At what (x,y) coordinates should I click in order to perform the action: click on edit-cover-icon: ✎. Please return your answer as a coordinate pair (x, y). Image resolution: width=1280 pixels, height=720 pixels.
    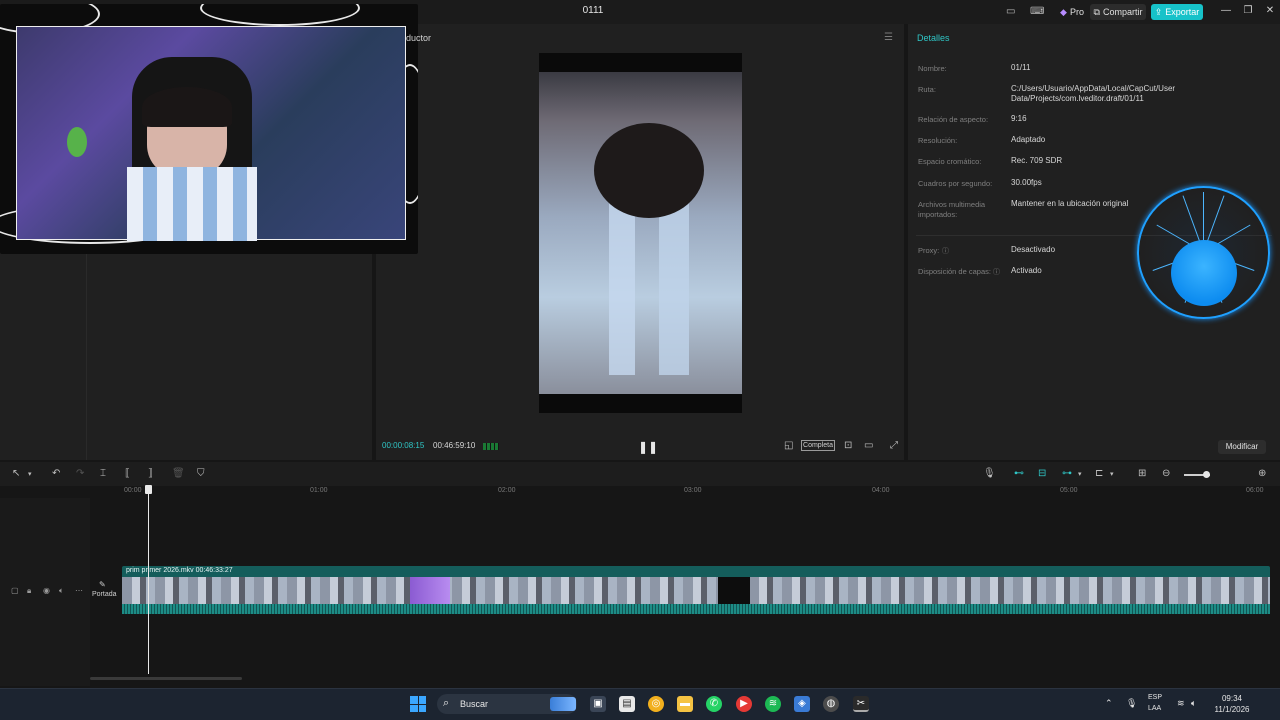
    Looking at the image, I should click on (102, 584).